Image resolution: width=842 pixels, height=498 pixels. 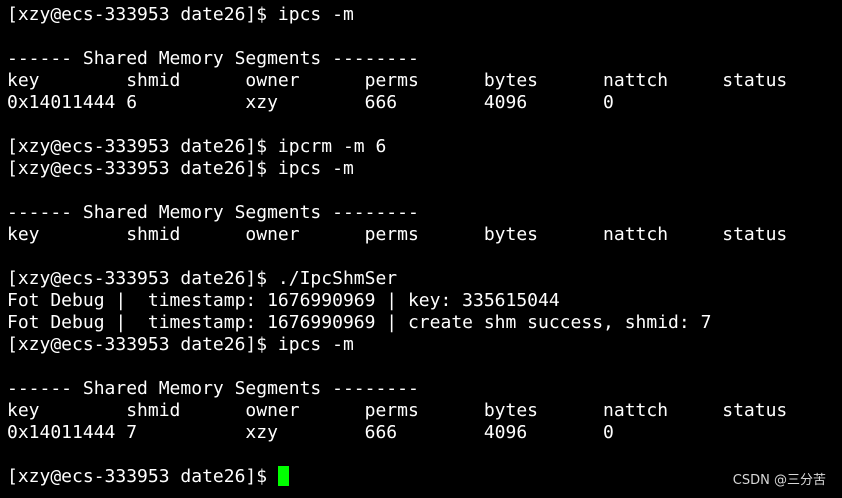 What do you see at coordinates (310, 102) in the screenshot?
I see `terminal-line: 0x14011444 6 xzy 666 4096 0` at bounding box center [310, 102].